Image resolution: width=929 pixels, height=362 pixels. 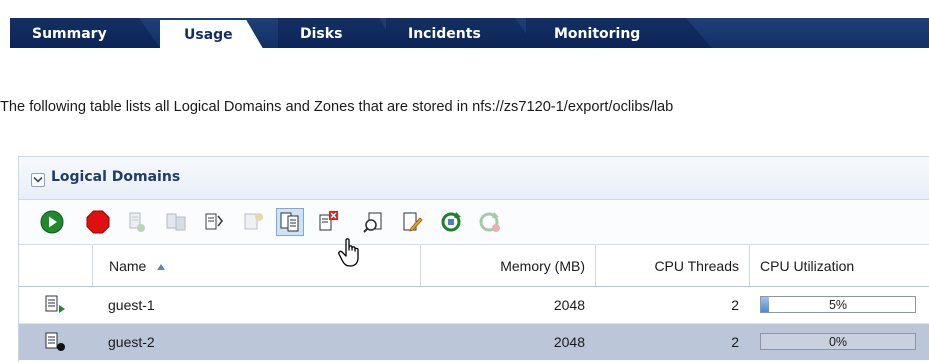 What do you see at coordinates (128, 266) in the screenshot?
I see `column-name-label: Name` at bounding box center [128, 266].